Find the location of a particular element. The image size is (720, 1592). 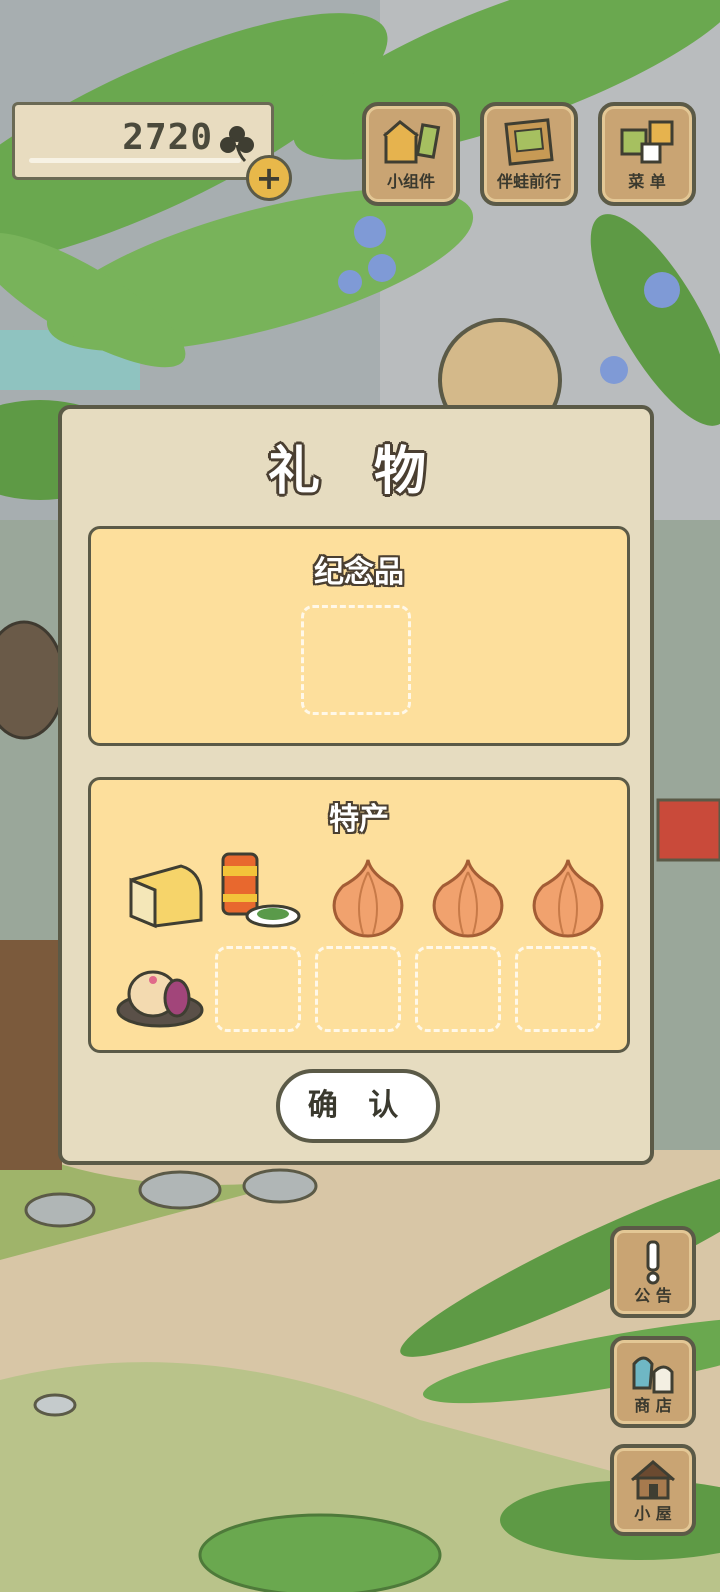

journal-icon is located at coordinates (529, 142).